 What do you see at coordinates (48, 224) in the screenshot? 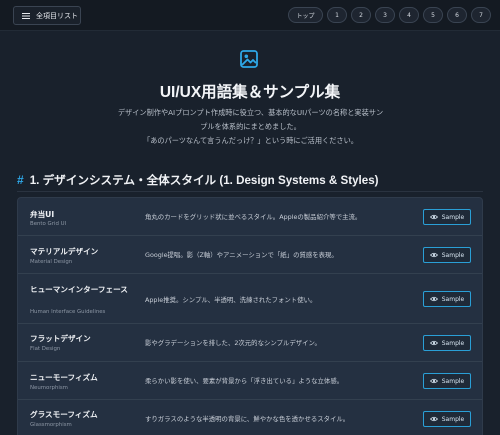
I see `term-english-name: Bento Grid UI` at bounding box center [48, 224].